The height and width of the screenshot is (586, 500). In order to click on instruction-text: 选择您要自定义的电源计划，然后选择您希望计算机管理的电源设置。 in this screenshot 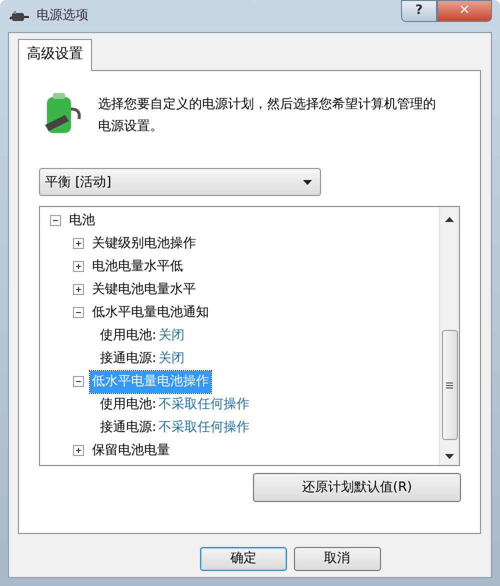, I will do `click(267, 116)`.